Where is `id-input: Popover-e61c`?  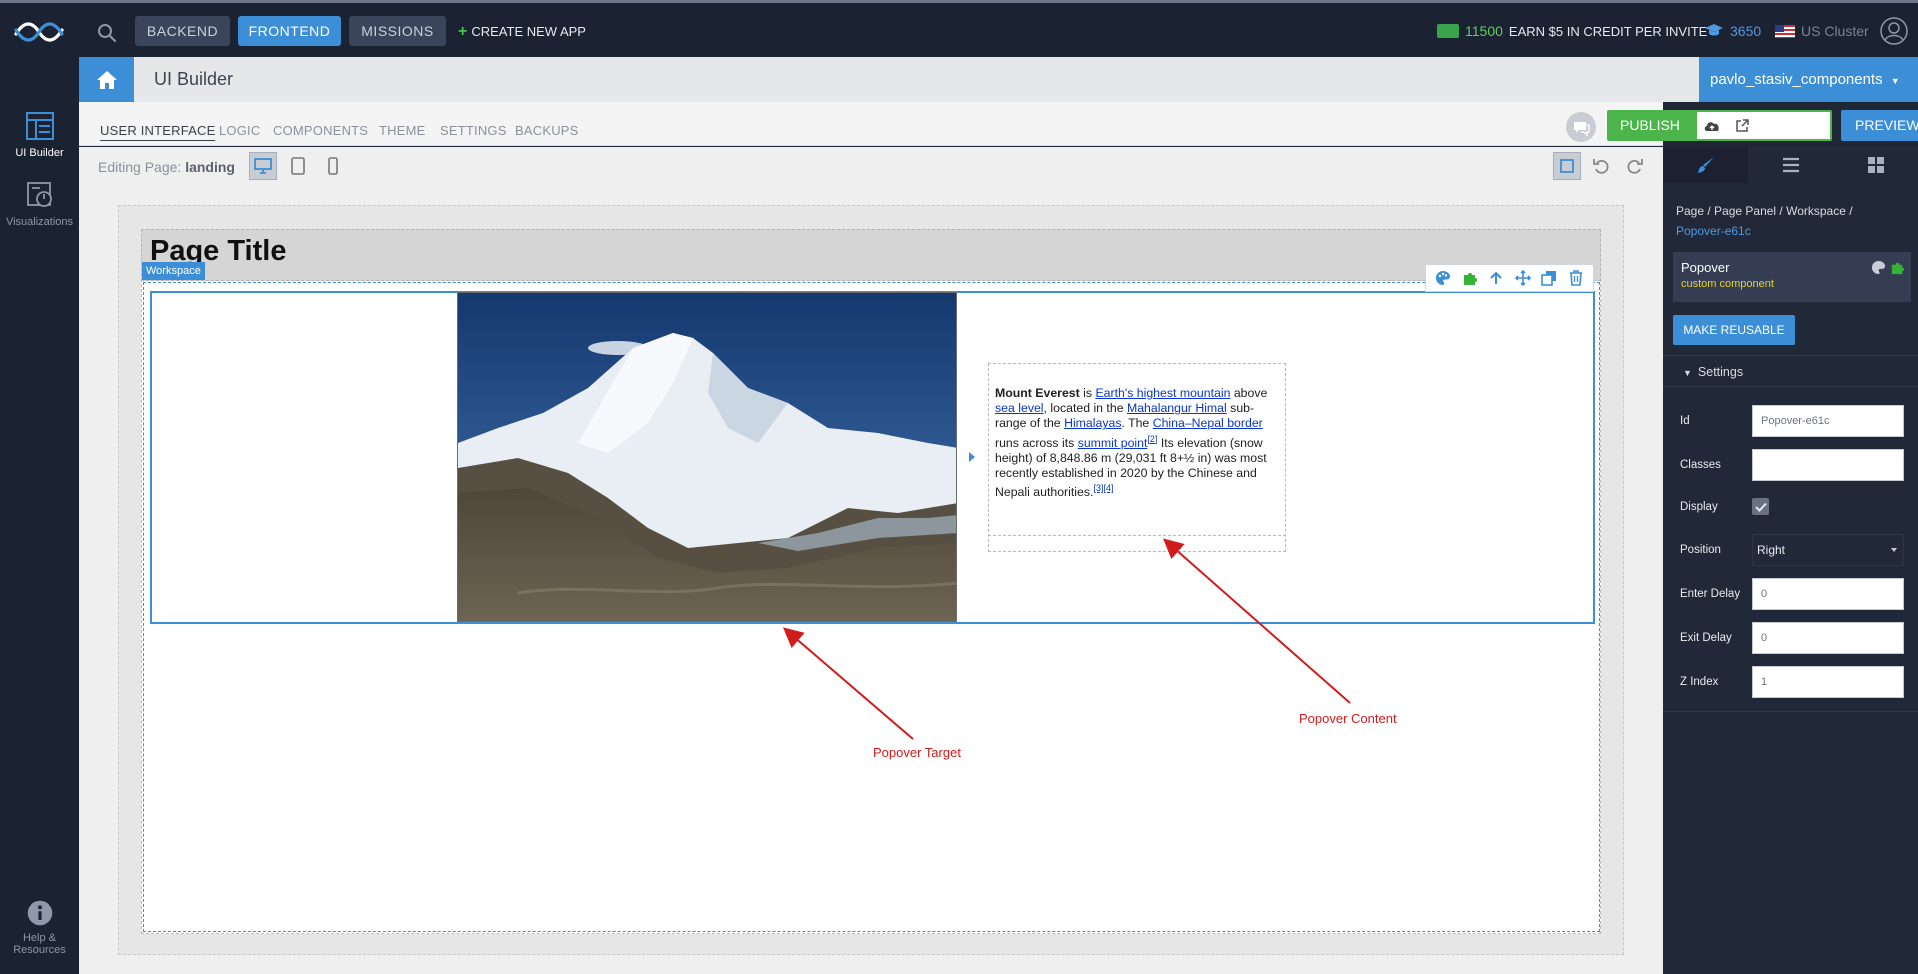 id-input: Popover-e61c is located at coordinates (1828, 421).